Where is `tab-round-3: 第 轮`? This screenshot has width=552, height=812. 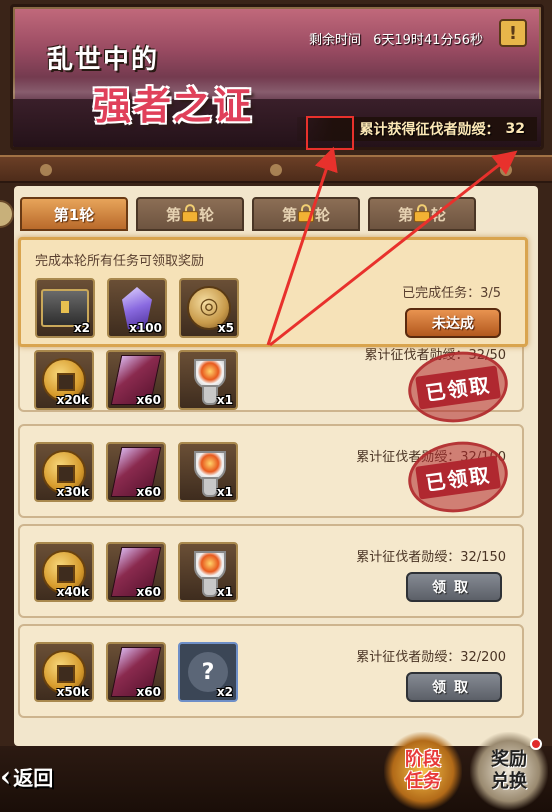
tab-round-3: 第 轮 is located at coordinates (306, 214).